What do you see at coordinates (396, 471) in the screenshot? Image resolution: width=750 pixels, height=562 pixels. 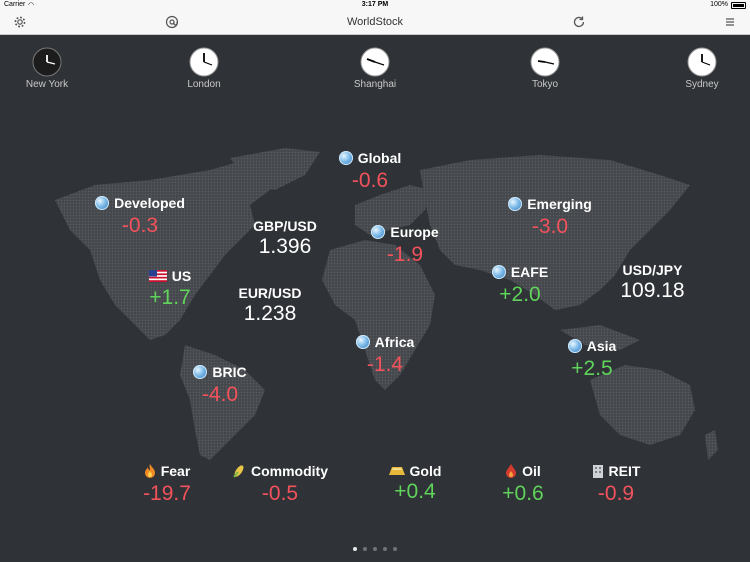 I see `gold-bar-icon` at bounding box center [396, 471].